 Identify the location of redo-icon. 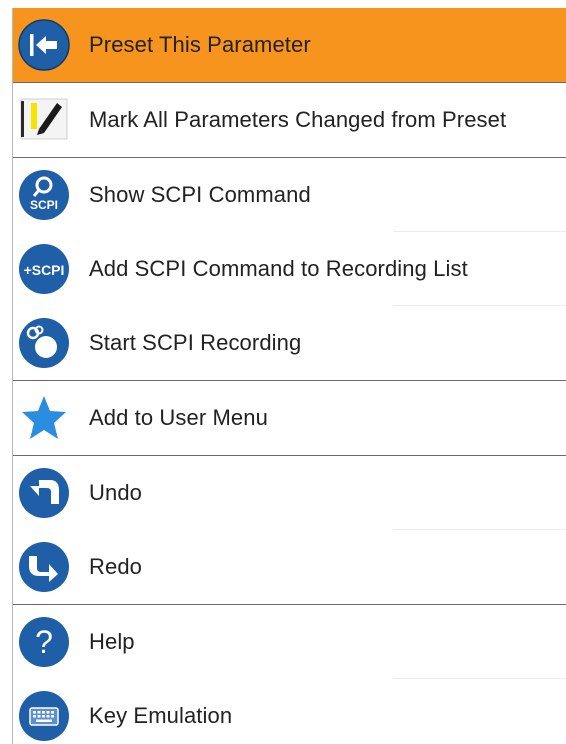
(44, 567).